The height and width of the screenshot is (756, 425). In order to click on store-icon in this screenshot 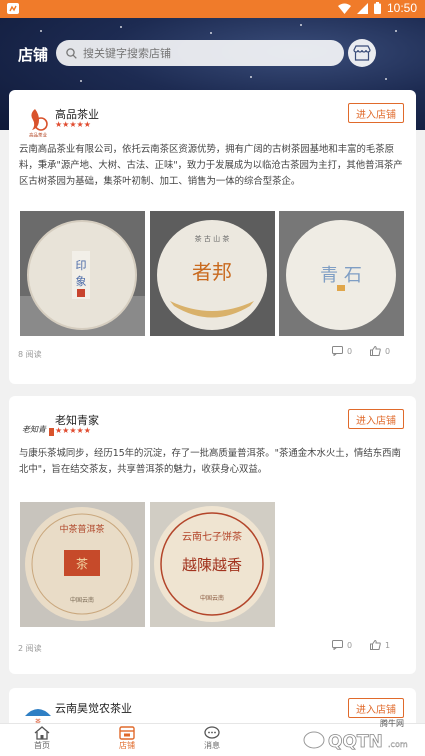, I will do `click(127, 733)`.